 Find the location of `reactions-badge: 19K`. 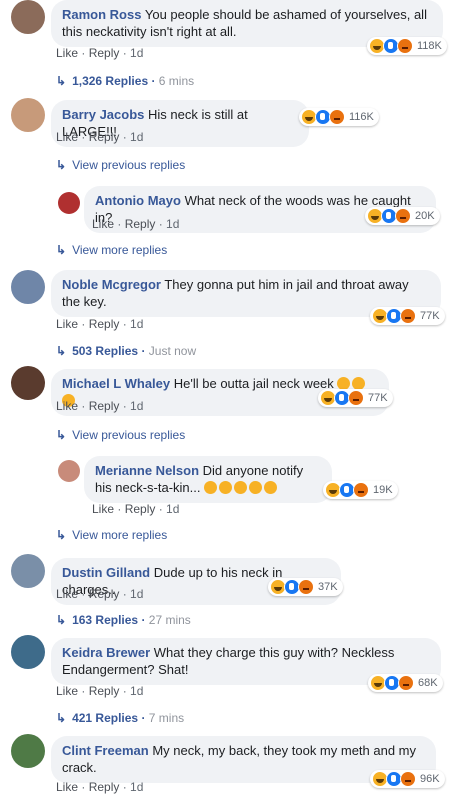

reactions-badge: 19K is located at coordinates (360, 490).